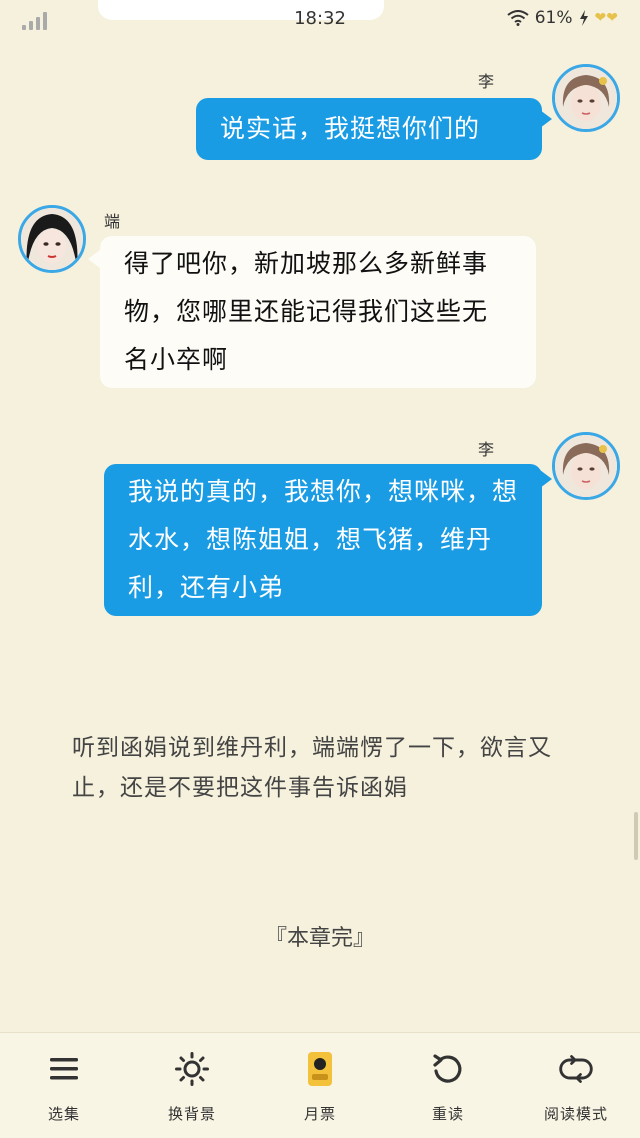 The width and height of the screenshot is (640, 1138). What do you see at coordinates (323, 540) in the screenshot?
I see `message-bubble: 我说的真的，我想你，想咪咪，想水水，想陈姐姐，想飞猪，维丹利，还有小弟` at bounding box center [323, 540].